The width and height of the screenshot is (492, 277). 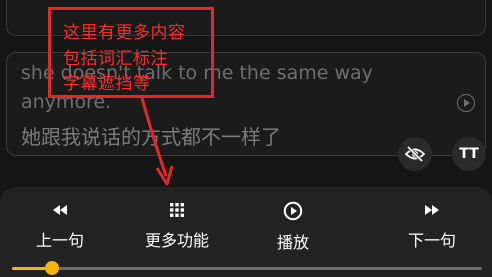 I want to click on next-sentence-button: 下一句, so click(x=432, y=226).